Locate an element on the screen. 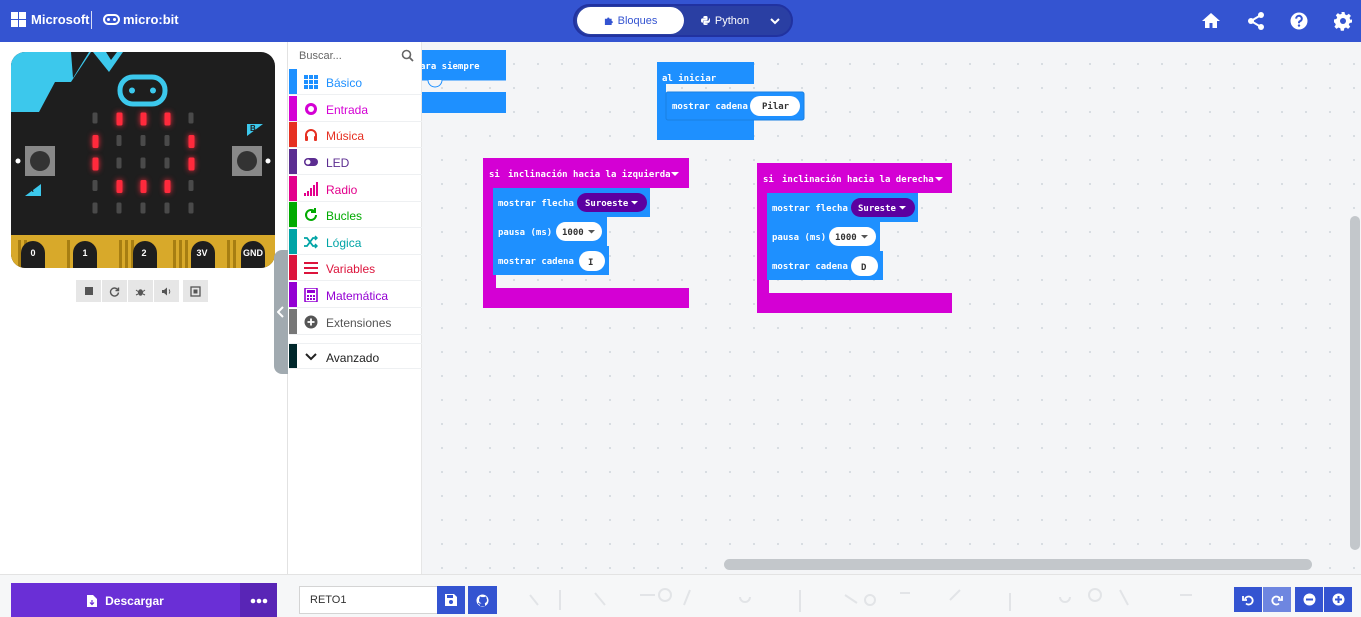 This screenshot has height=617, width=1361. tilt-left-string-value: I is located at coordinates (590, 263).